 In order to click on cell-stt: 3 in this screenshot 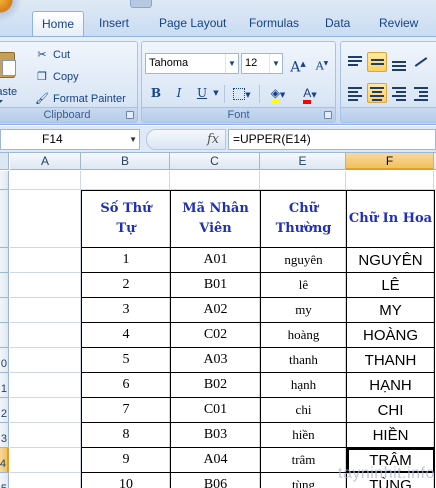, I will do `click(126, 310)`.